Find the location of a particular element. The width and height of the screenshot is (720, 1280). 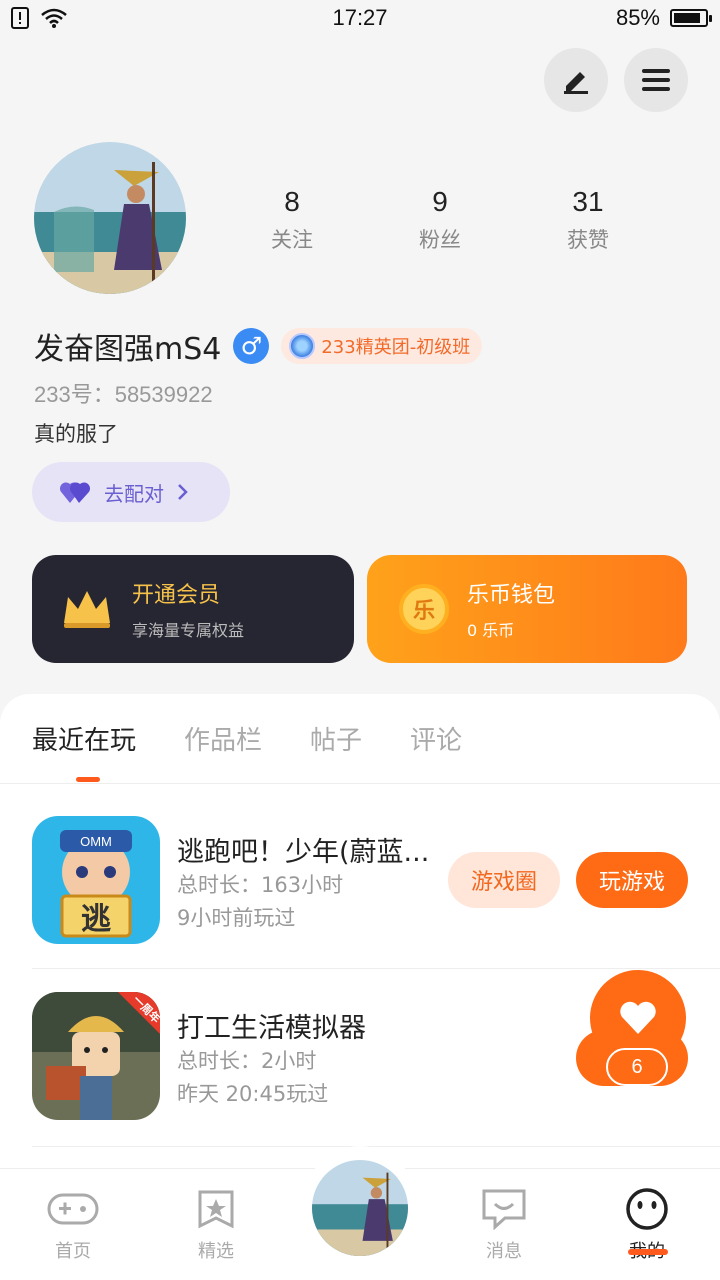

game-last-played: 昨天 20:45玩过 is located at coordinates (253, 1094).